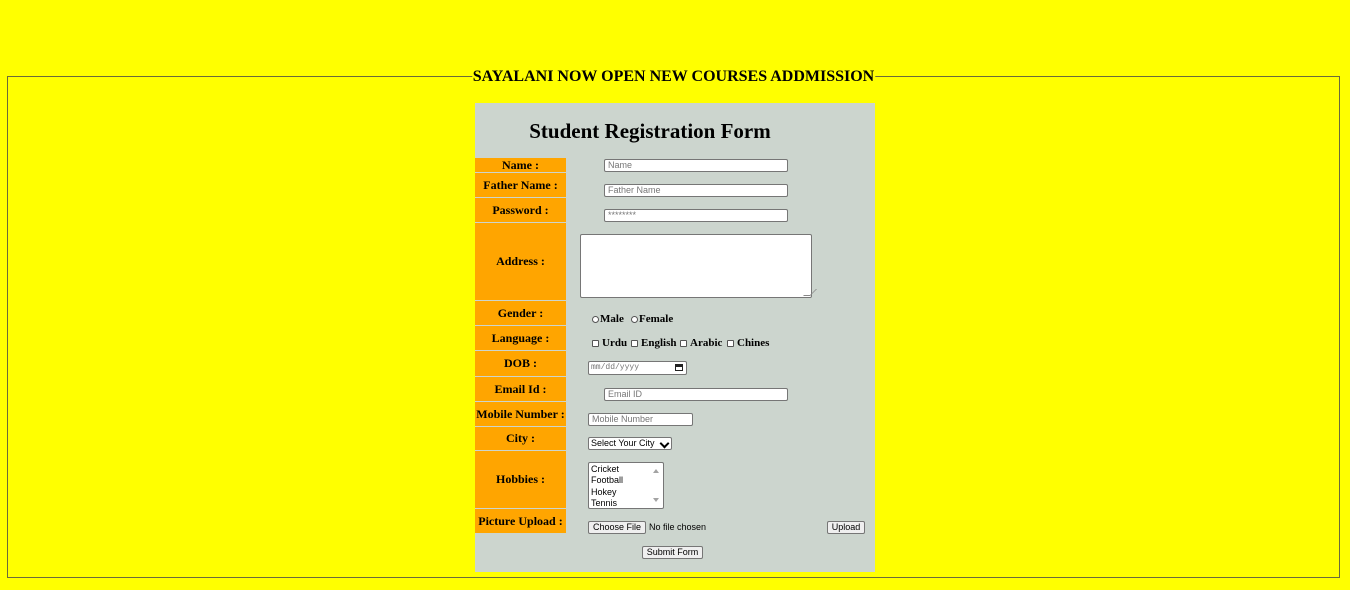  I want to click on city-select: Select Your City, so click(630, 443).